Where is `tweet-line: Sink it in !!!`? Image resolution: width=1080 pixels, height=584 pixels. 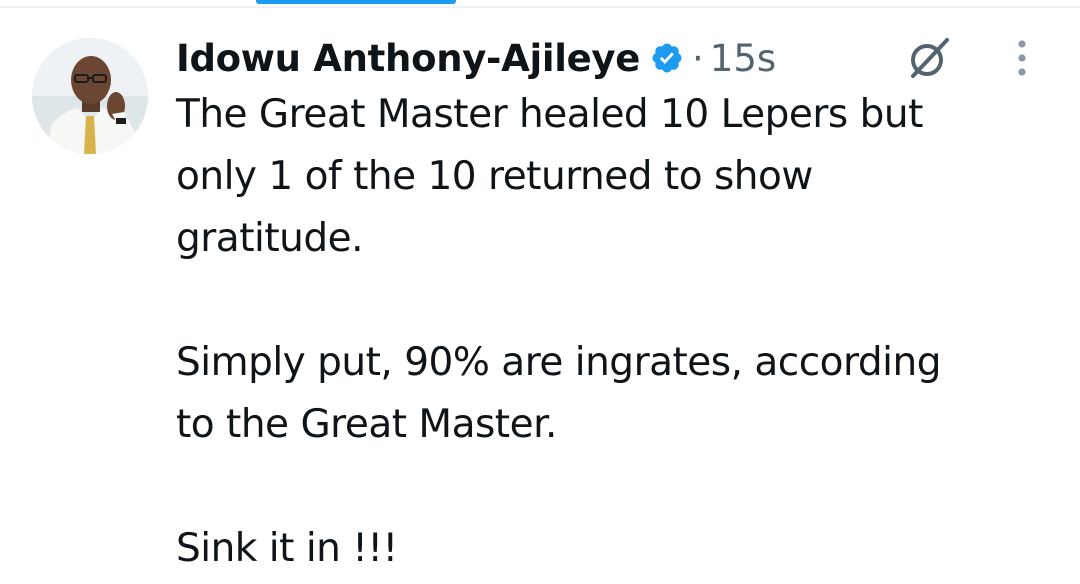
tweet-line: Sink it in !!! is located at coordinates (287, 548).